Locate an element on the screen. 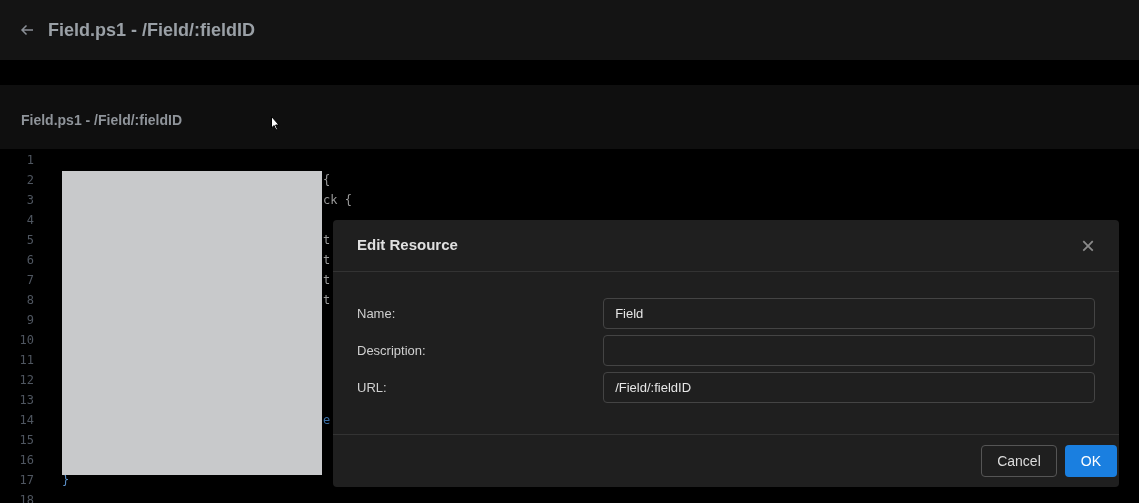  text-field: /Field/:fieldID is located at coordinates (849, 387).